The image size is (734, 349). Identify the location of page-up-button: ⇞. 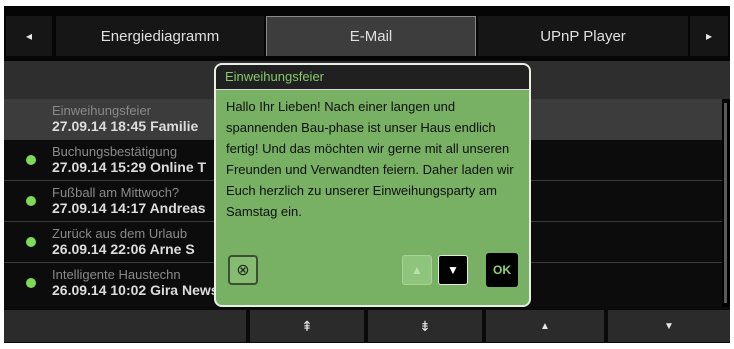
(307, 326).